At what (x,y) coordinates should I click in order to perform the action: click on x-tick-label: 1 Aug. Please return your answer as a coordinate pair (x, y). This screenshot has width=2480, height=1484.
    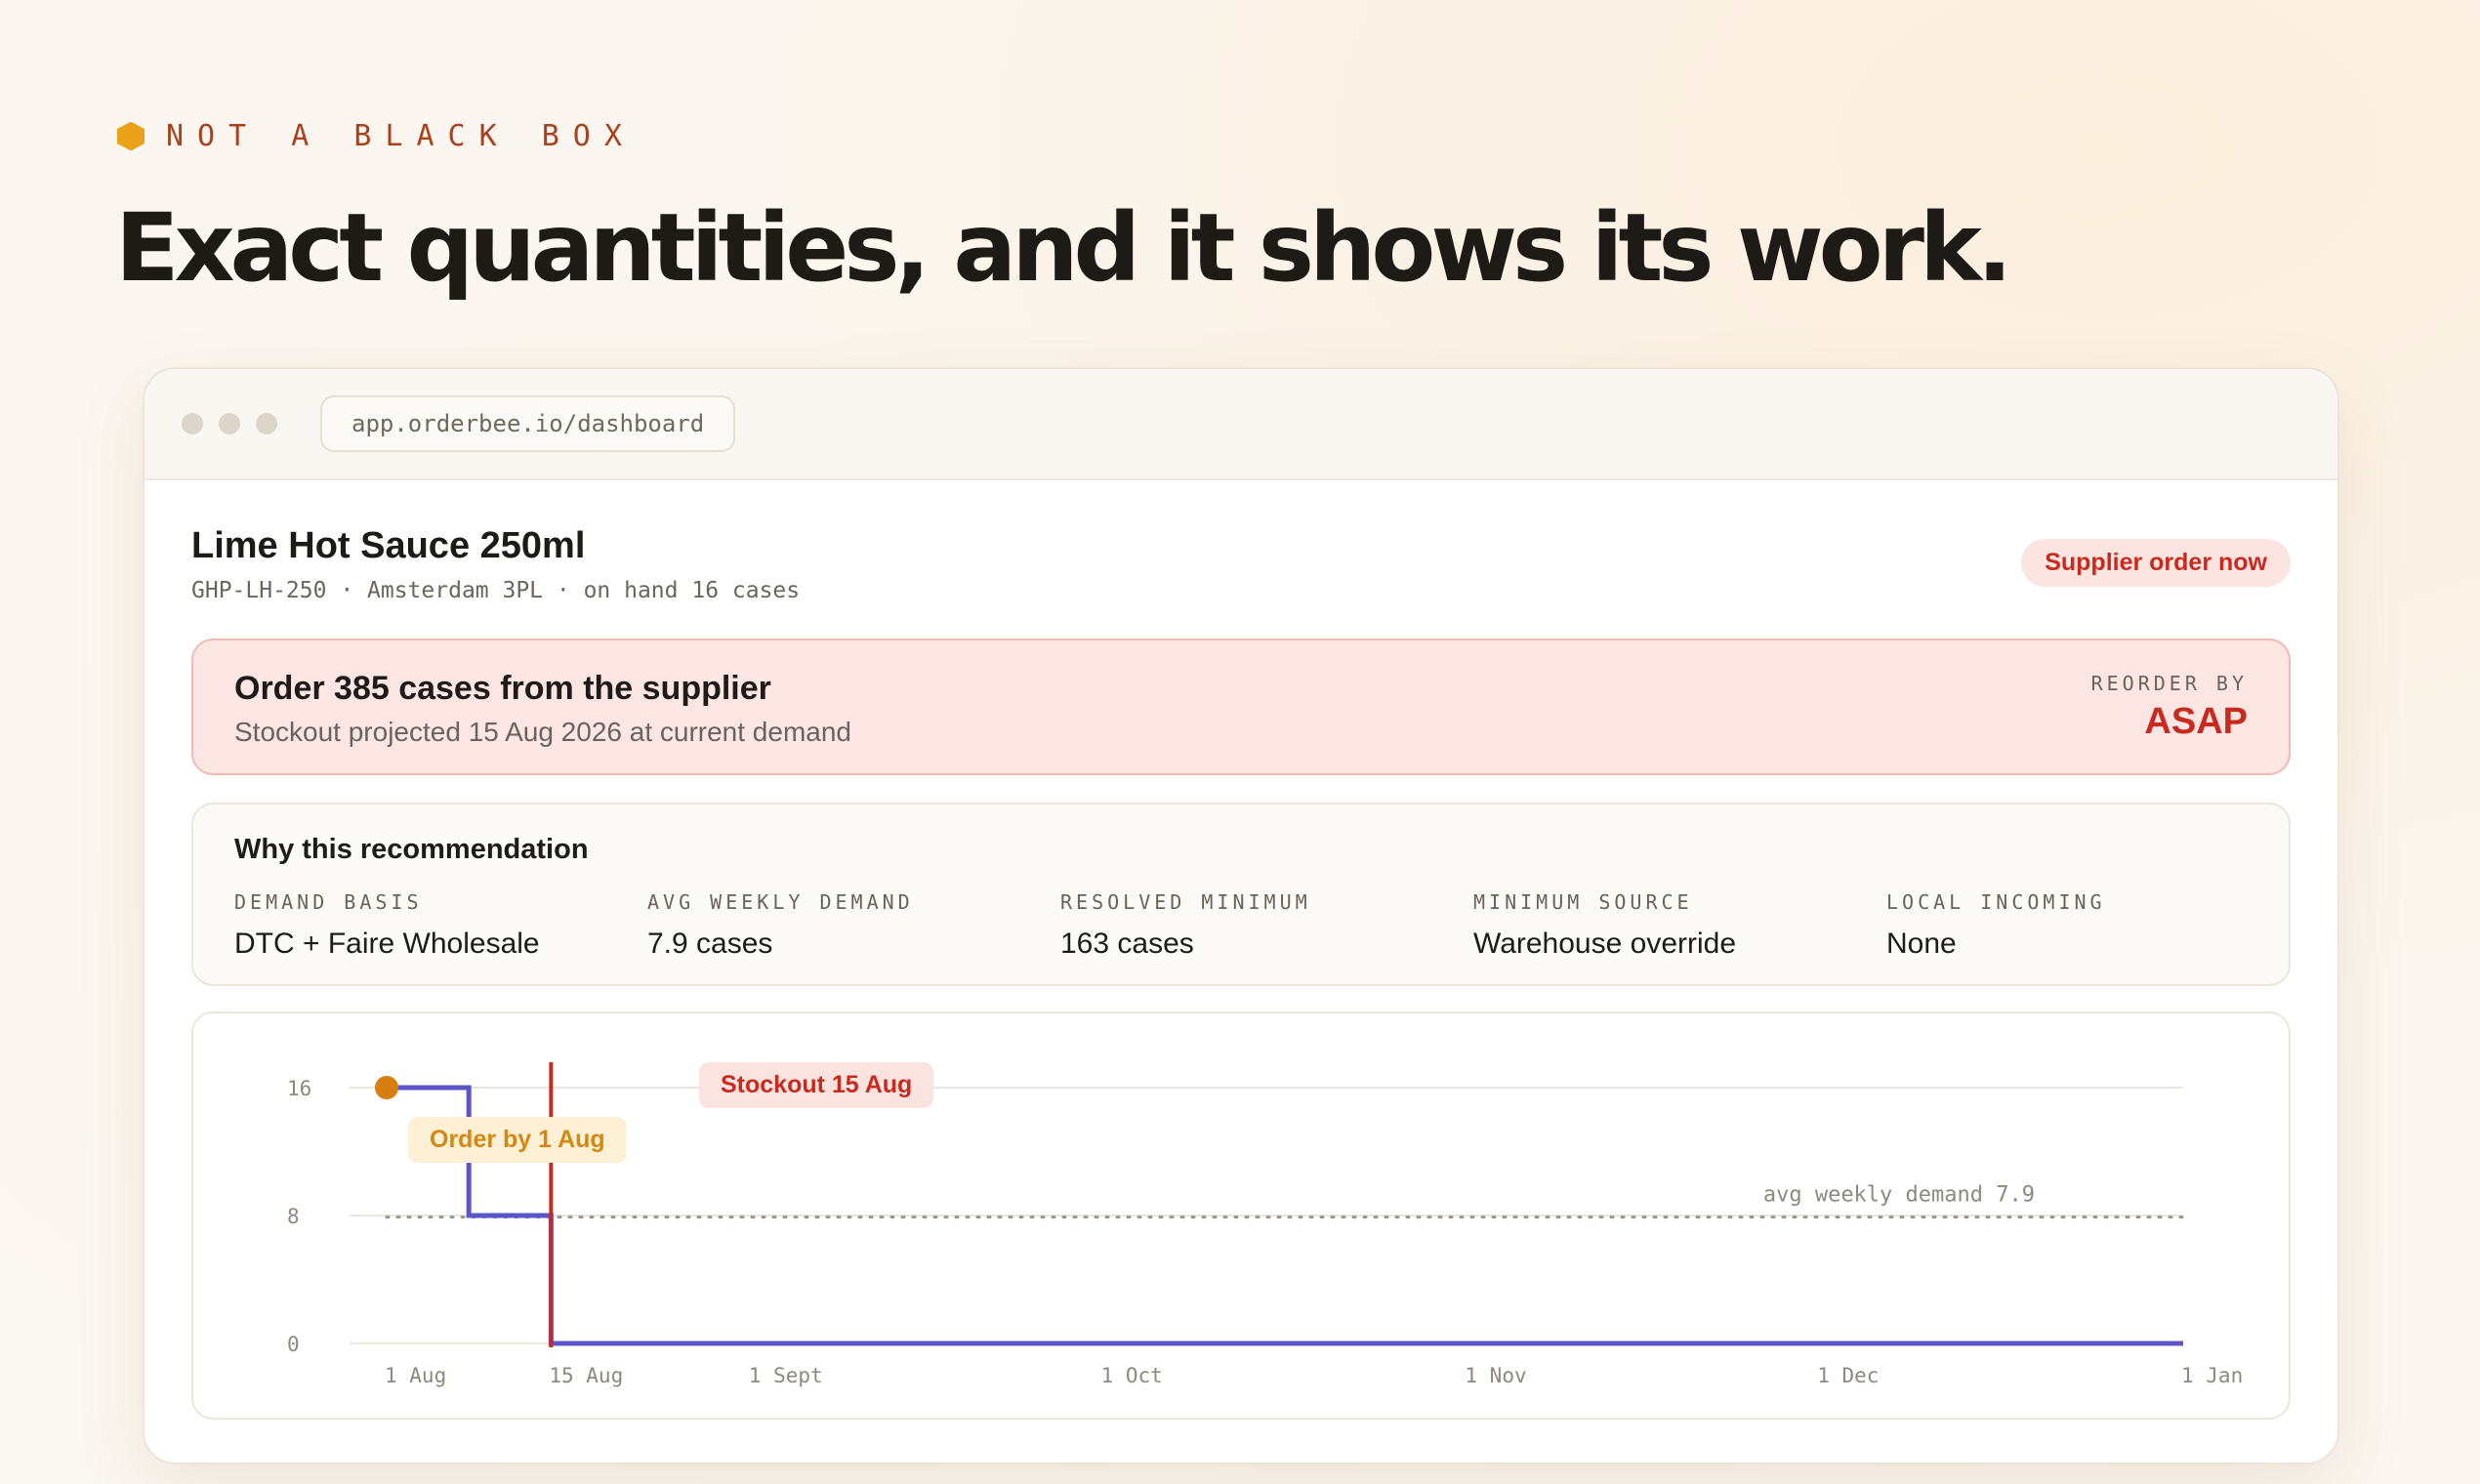
    Looking at the image, I should click on (415, 1376).